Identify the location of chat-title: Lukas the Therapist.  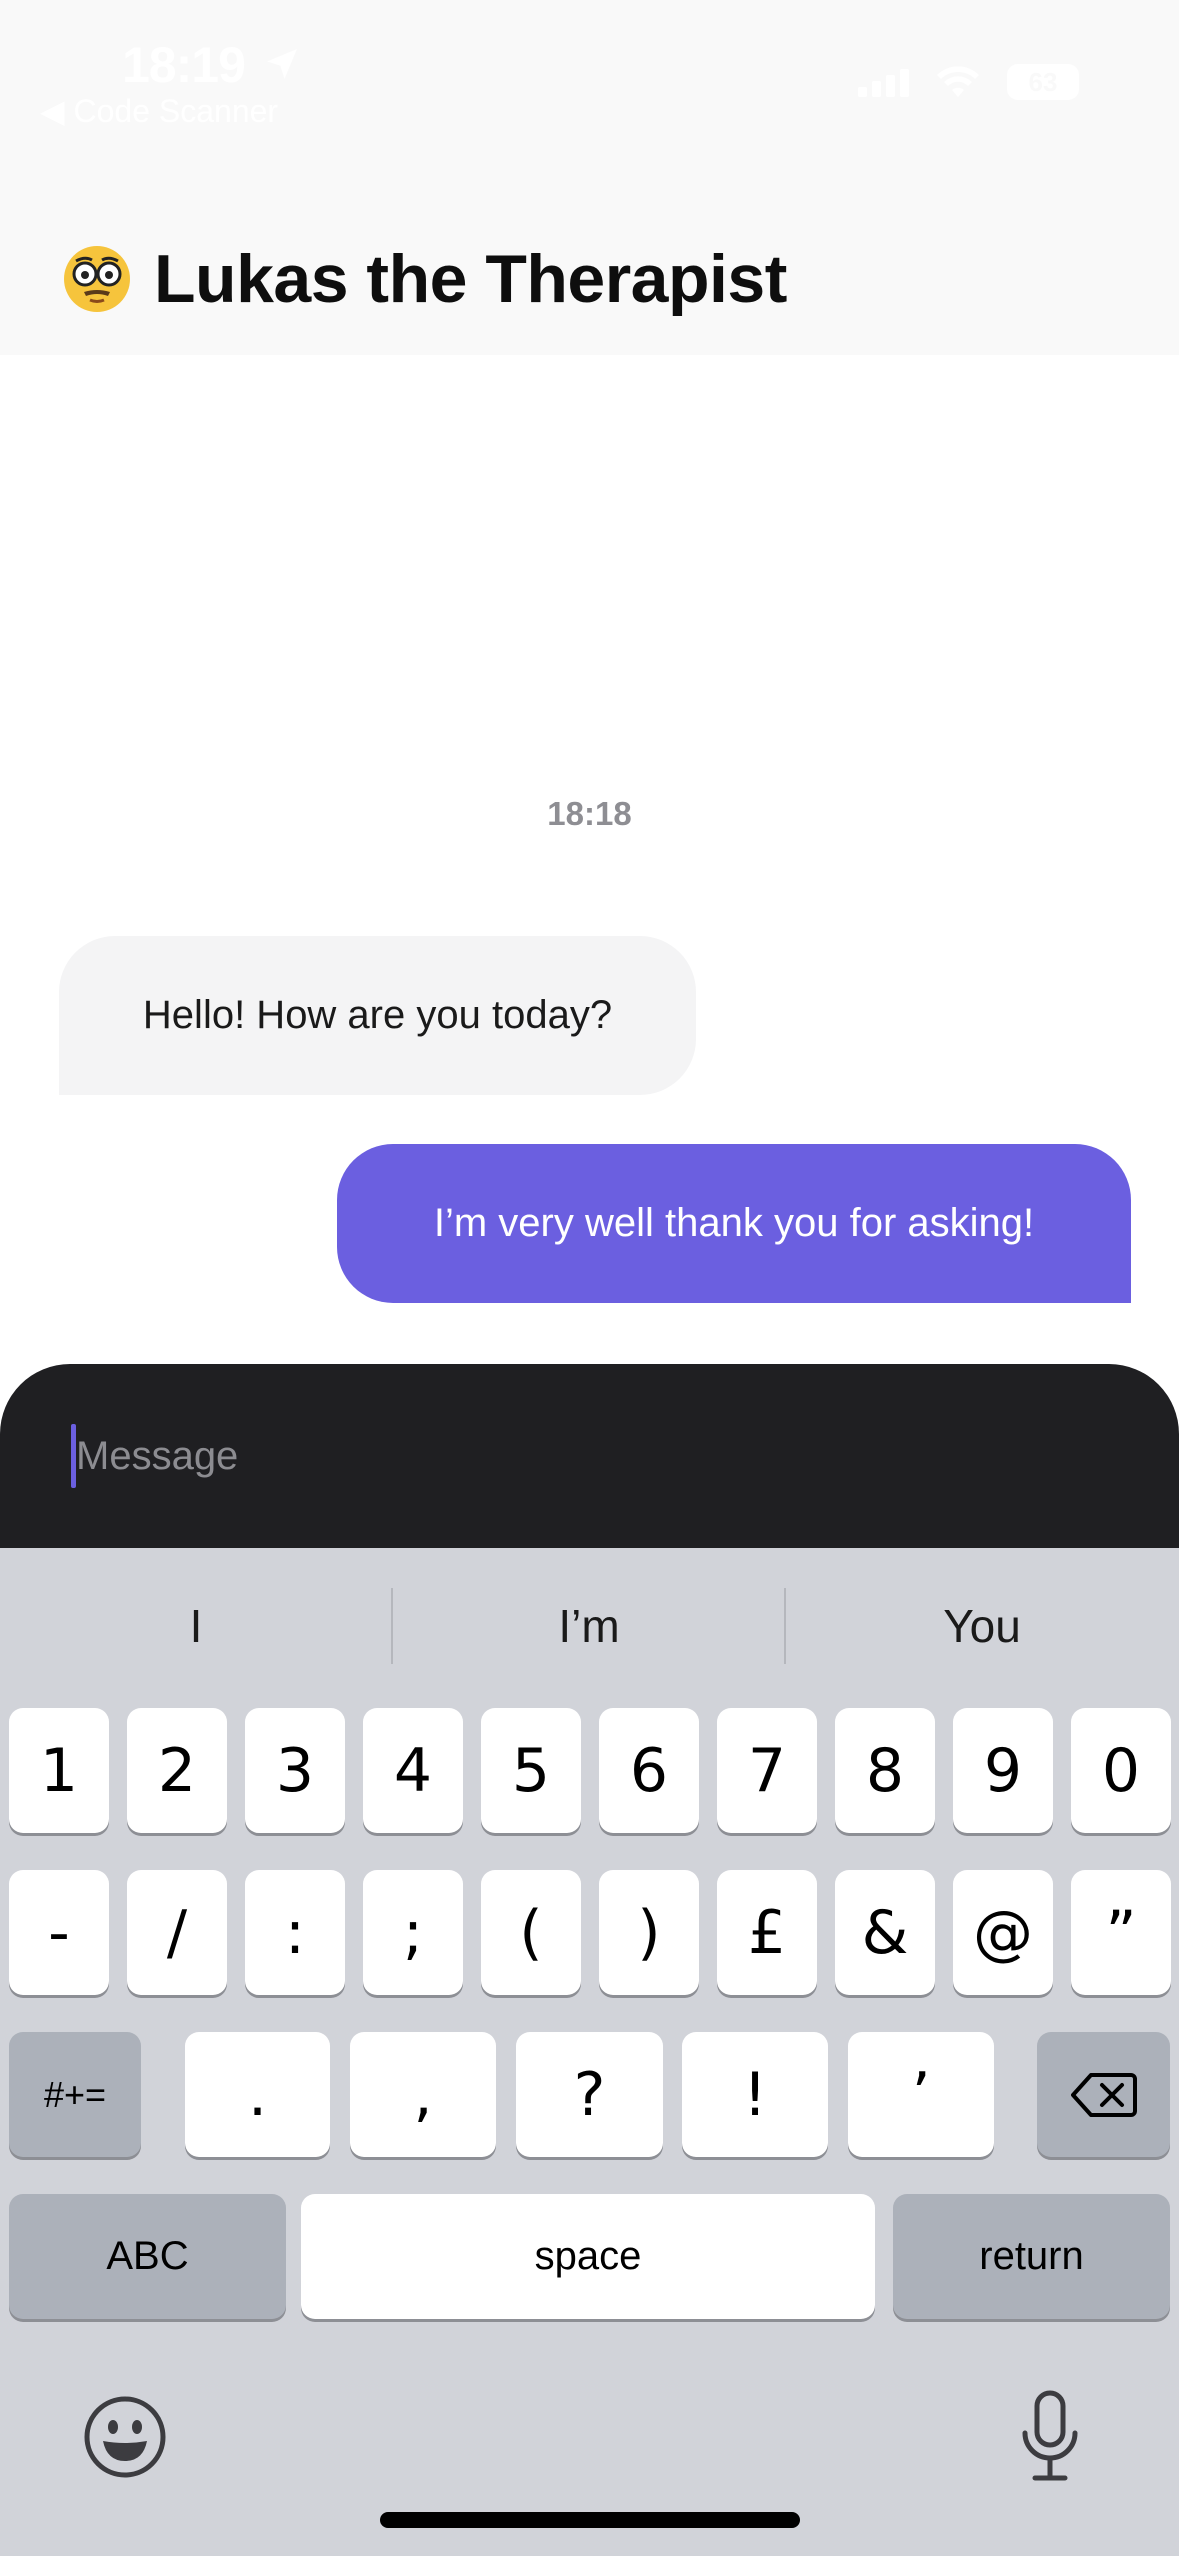
(424, 279).